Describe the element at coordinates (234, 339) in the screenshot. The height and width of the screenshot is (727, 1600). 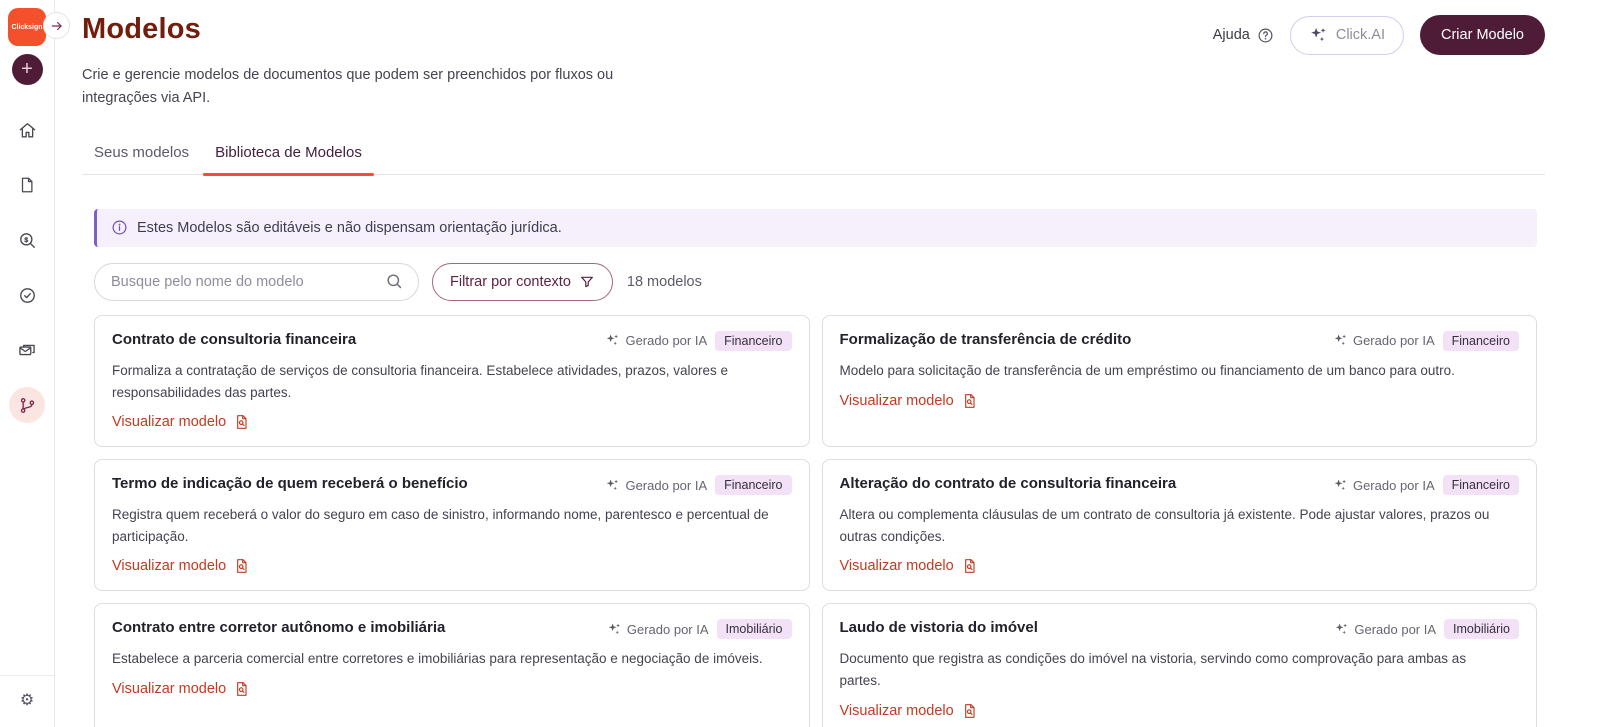
I see `card-title: Contrato de consultoria financeira` at that location.